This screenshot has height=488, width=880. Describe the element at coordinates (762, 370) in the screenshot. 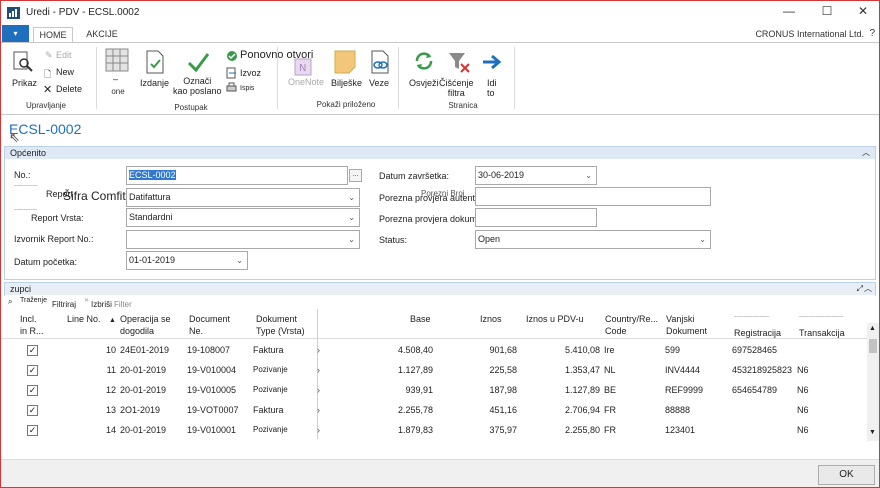

I see `cell-registracija: 453218925823` at that location.